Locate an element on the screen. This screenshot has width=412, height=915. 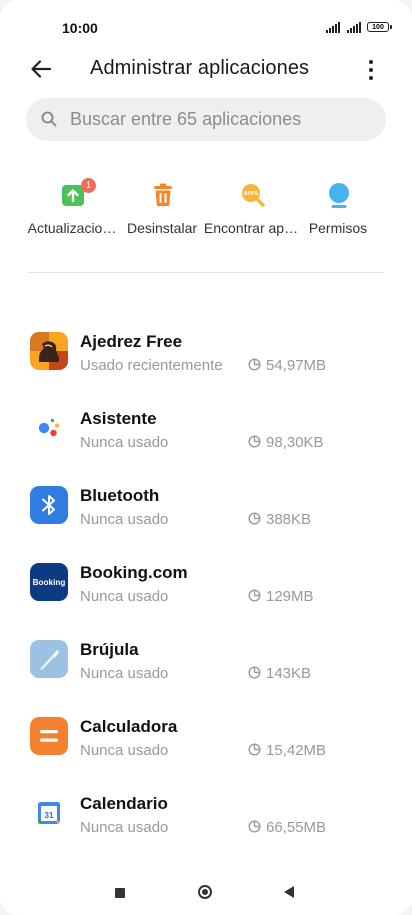
back-icon is located at coordinates (289, 892).